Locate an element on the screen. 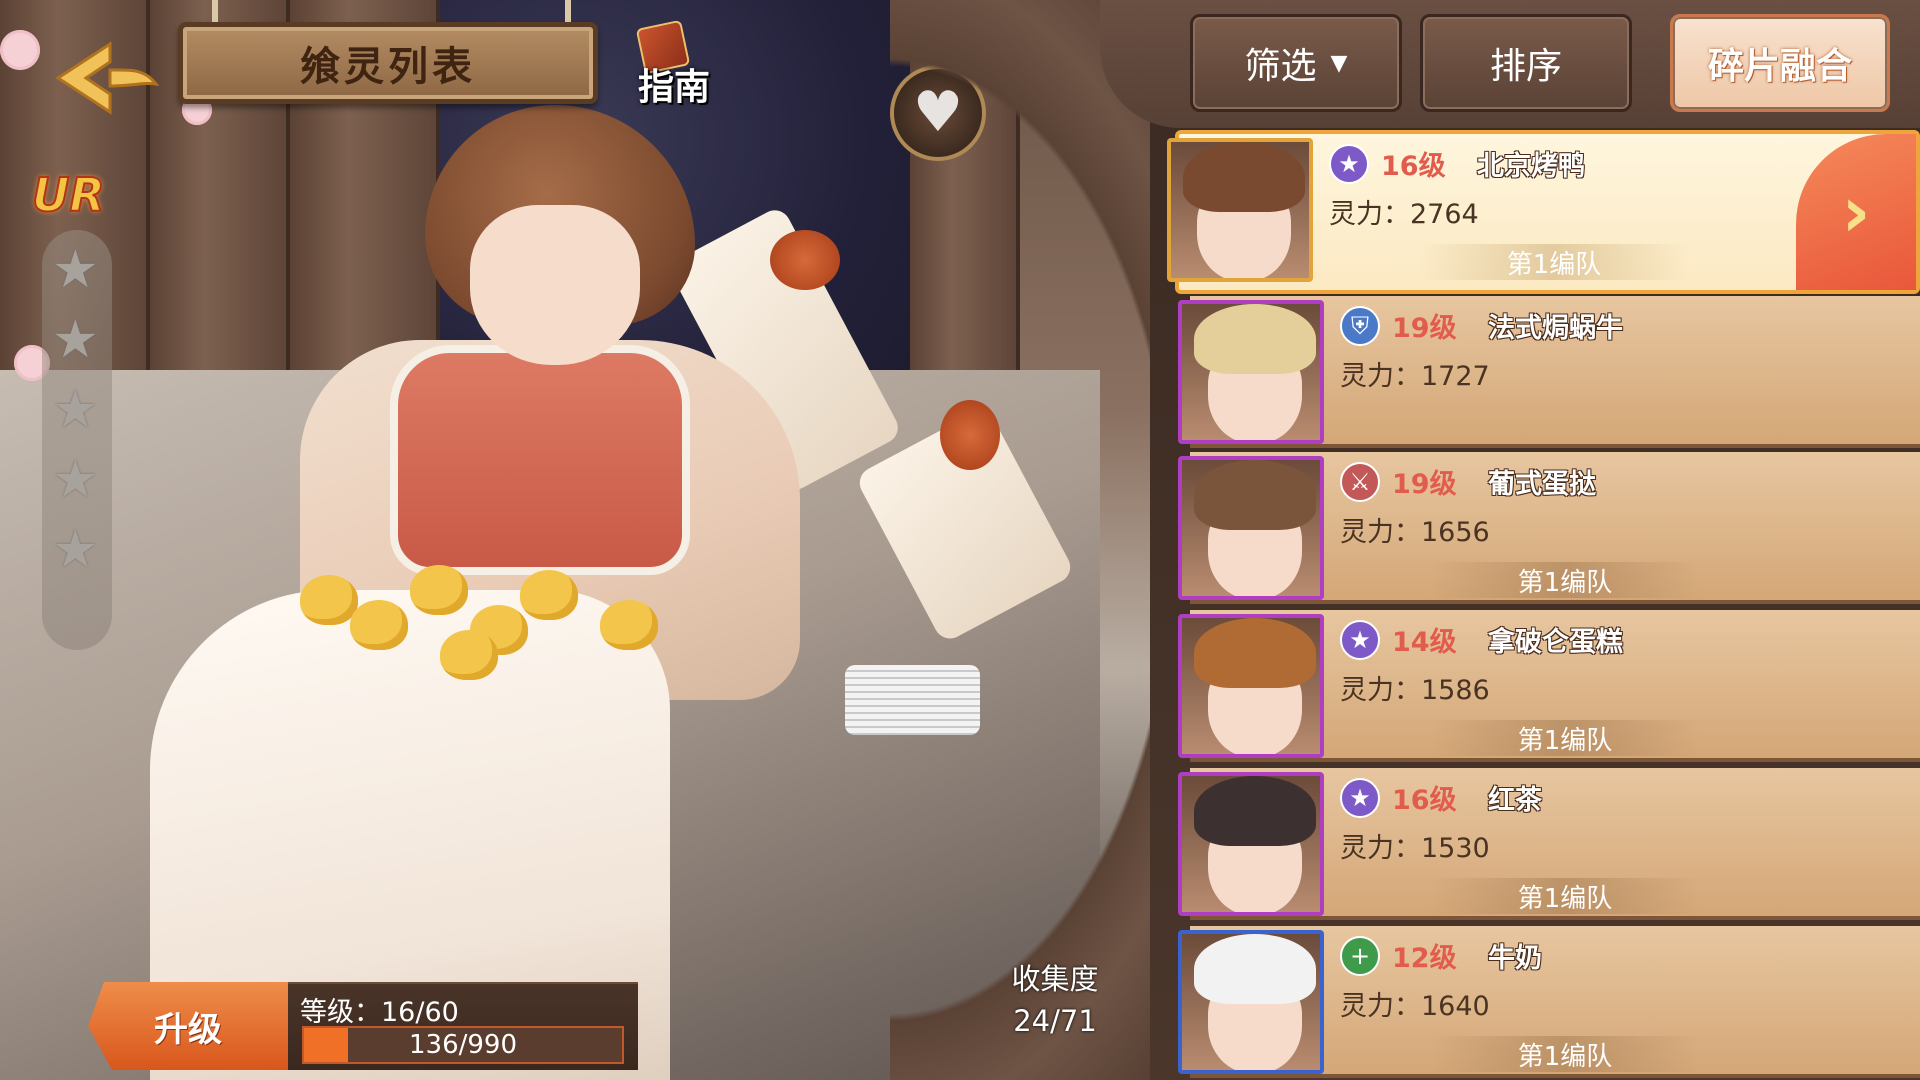 Image resolution: width=1920 pixels, height=1080 pixels. character-name: 红茶 is located at coordinates (1515, 800).